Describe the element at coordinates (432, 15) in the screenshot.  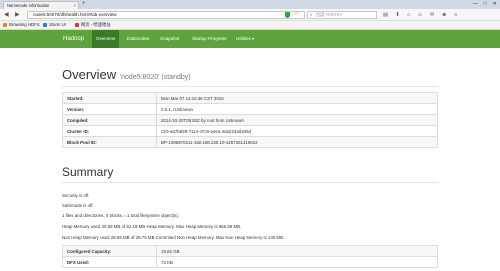
I see `addon-icon: ✉` at that location.